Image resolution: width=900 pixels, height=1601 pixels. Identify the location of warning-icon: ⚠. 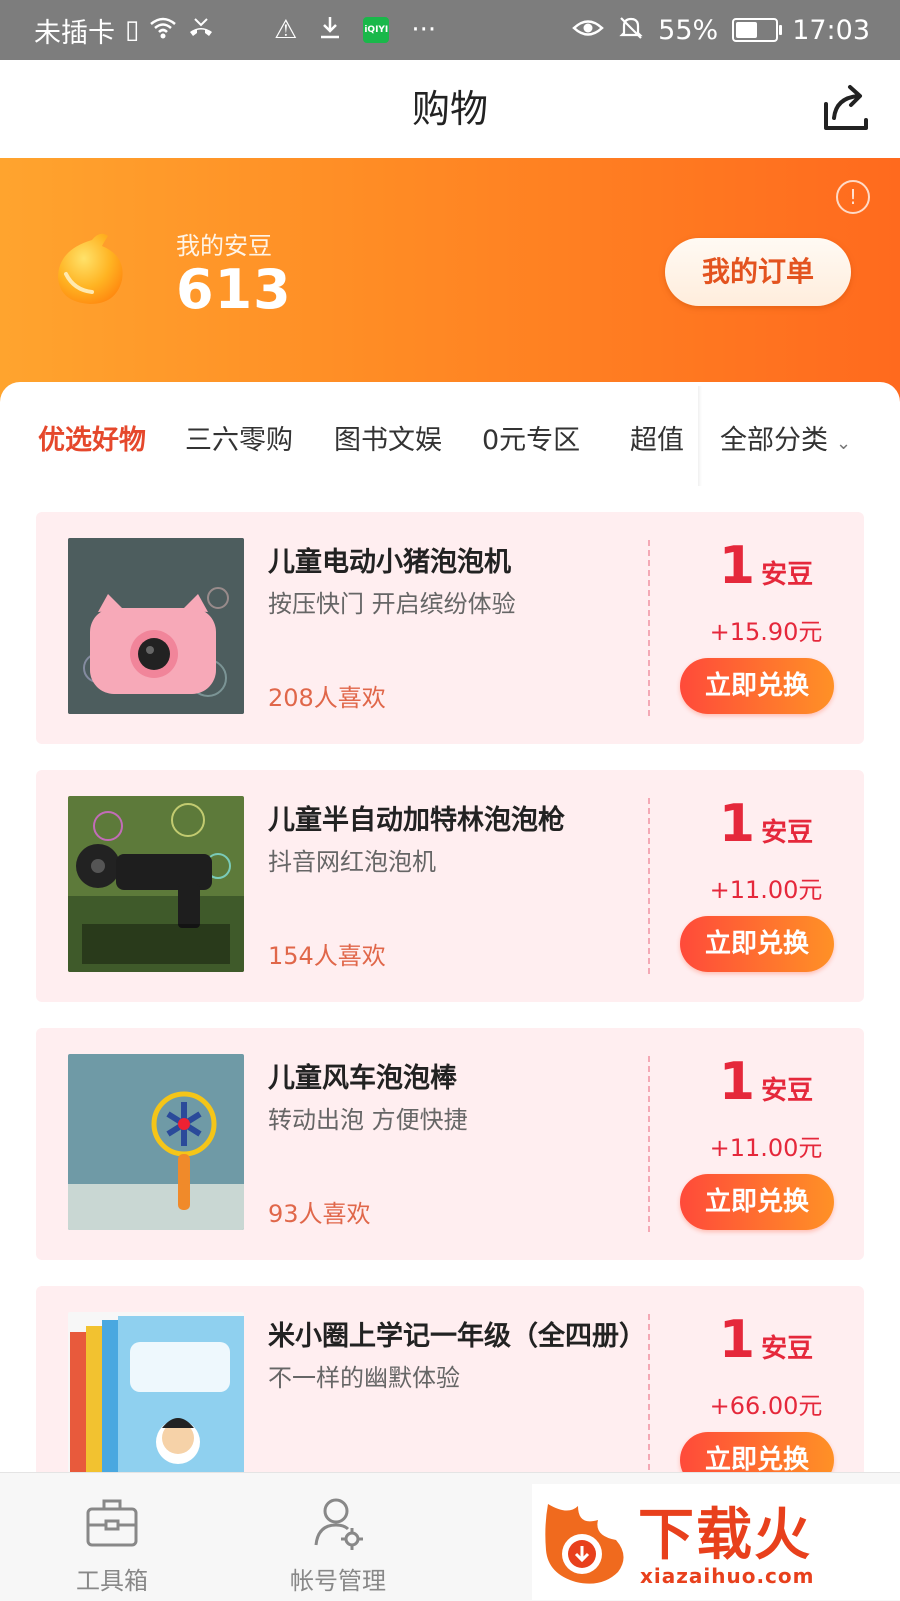
(286, 30).